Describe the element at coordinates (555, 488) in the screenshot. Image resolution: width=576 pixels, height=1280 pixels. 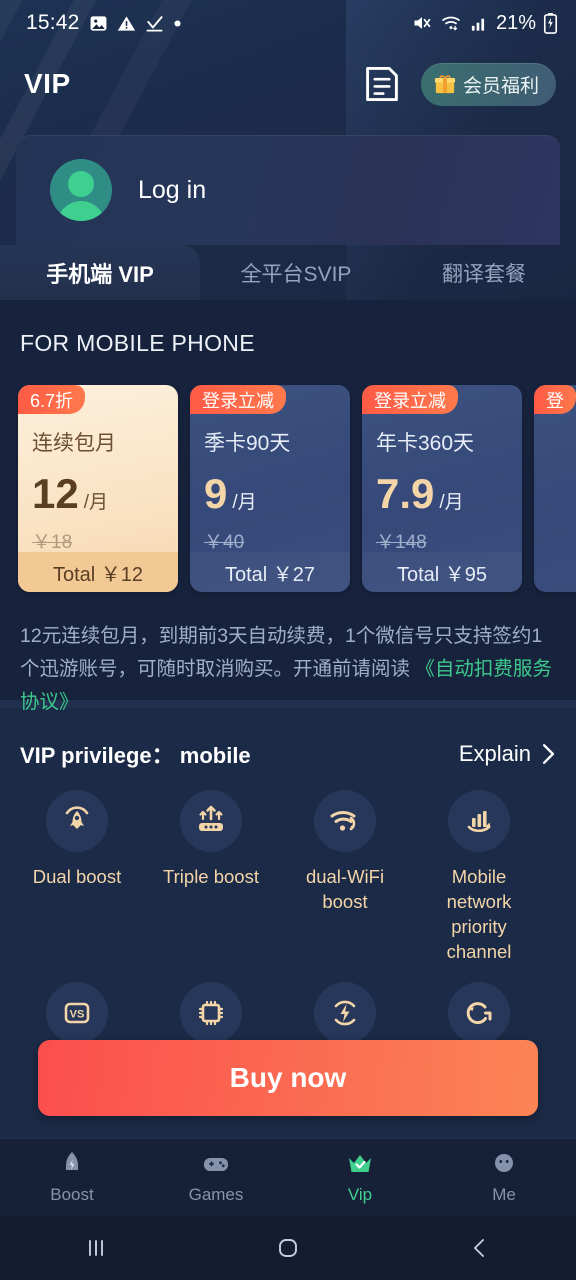
I see `plan-card-partial: 登` at that location.